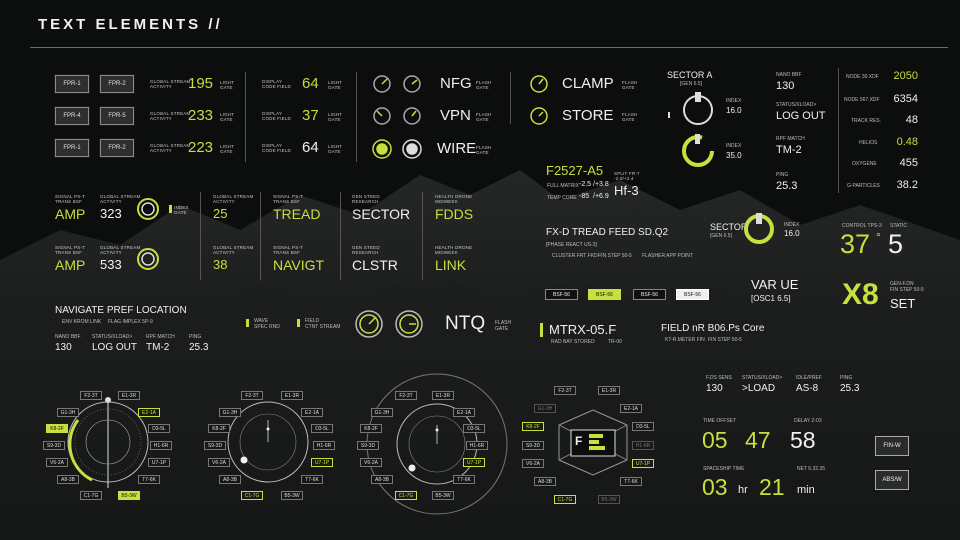 The image size is (960, 540). I want to click on fxd-sub: [PHASE REACT US-3], so click(571, 245).